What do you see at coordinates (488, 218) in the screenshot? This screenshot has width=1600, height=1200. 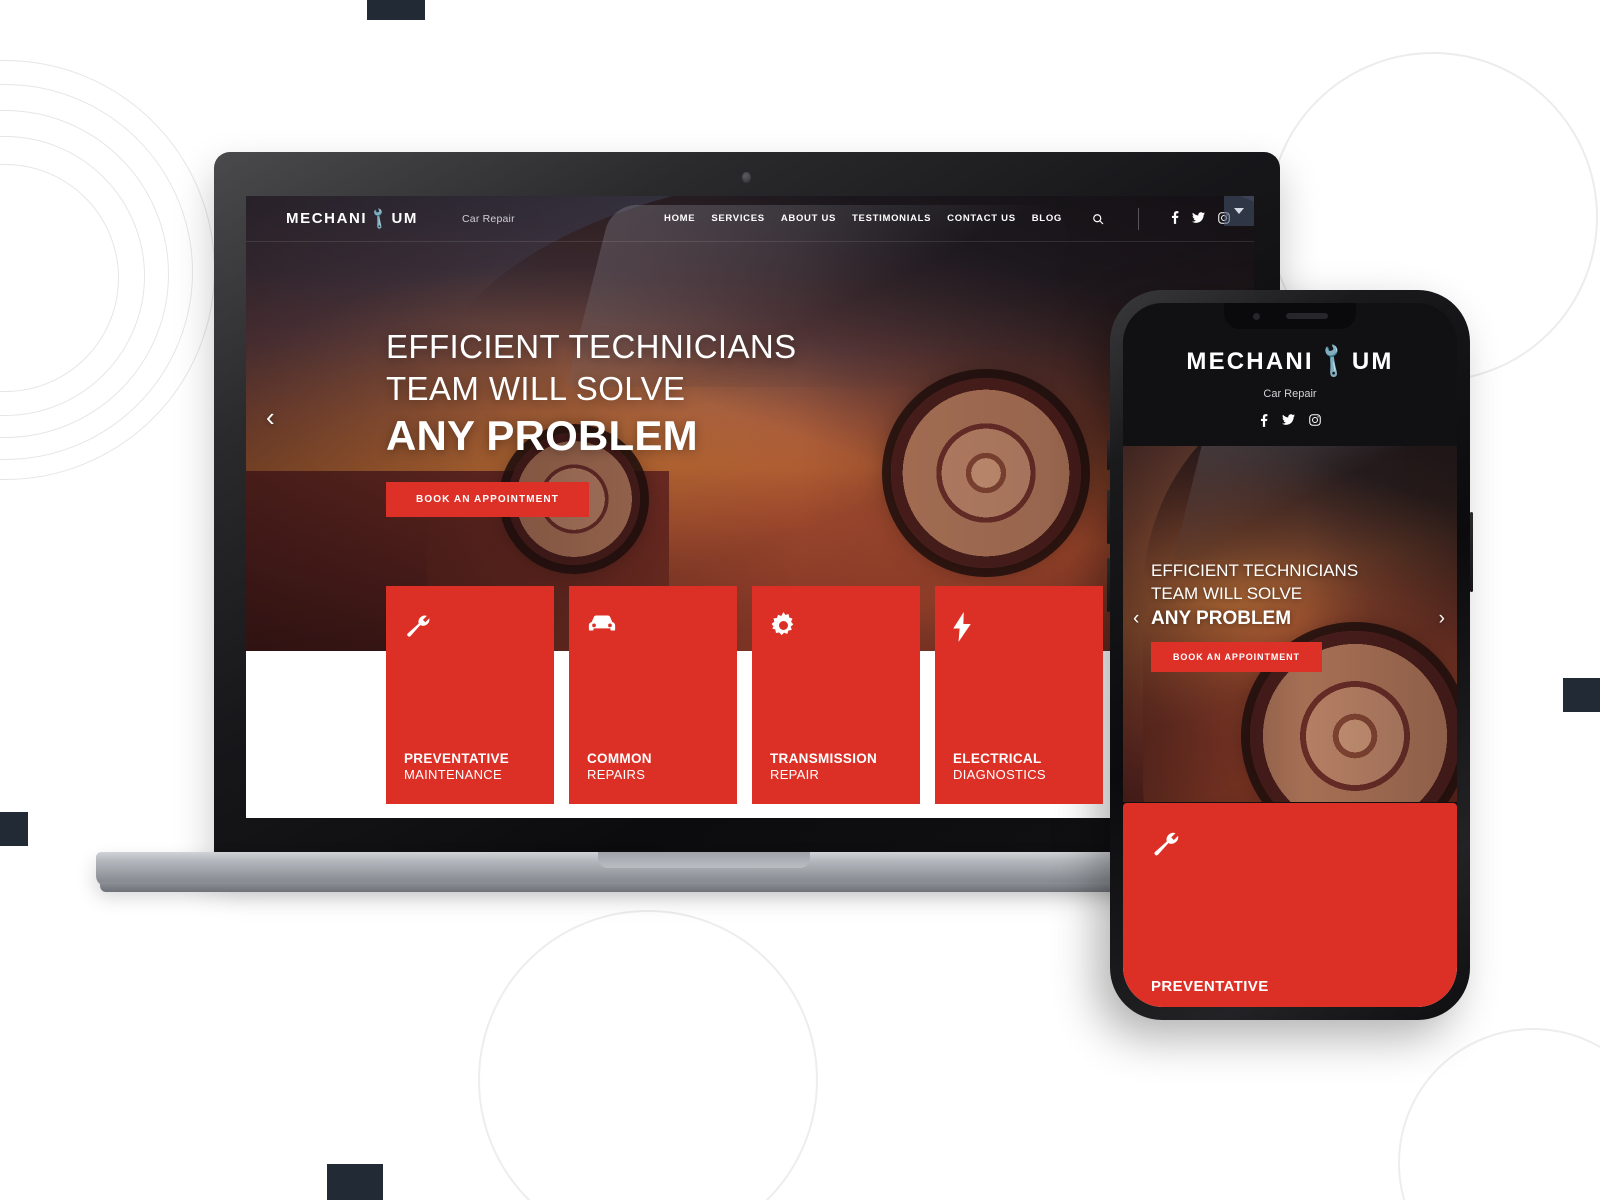 I see `site-tagline: Car Repair` at bounding box center [488, 218].